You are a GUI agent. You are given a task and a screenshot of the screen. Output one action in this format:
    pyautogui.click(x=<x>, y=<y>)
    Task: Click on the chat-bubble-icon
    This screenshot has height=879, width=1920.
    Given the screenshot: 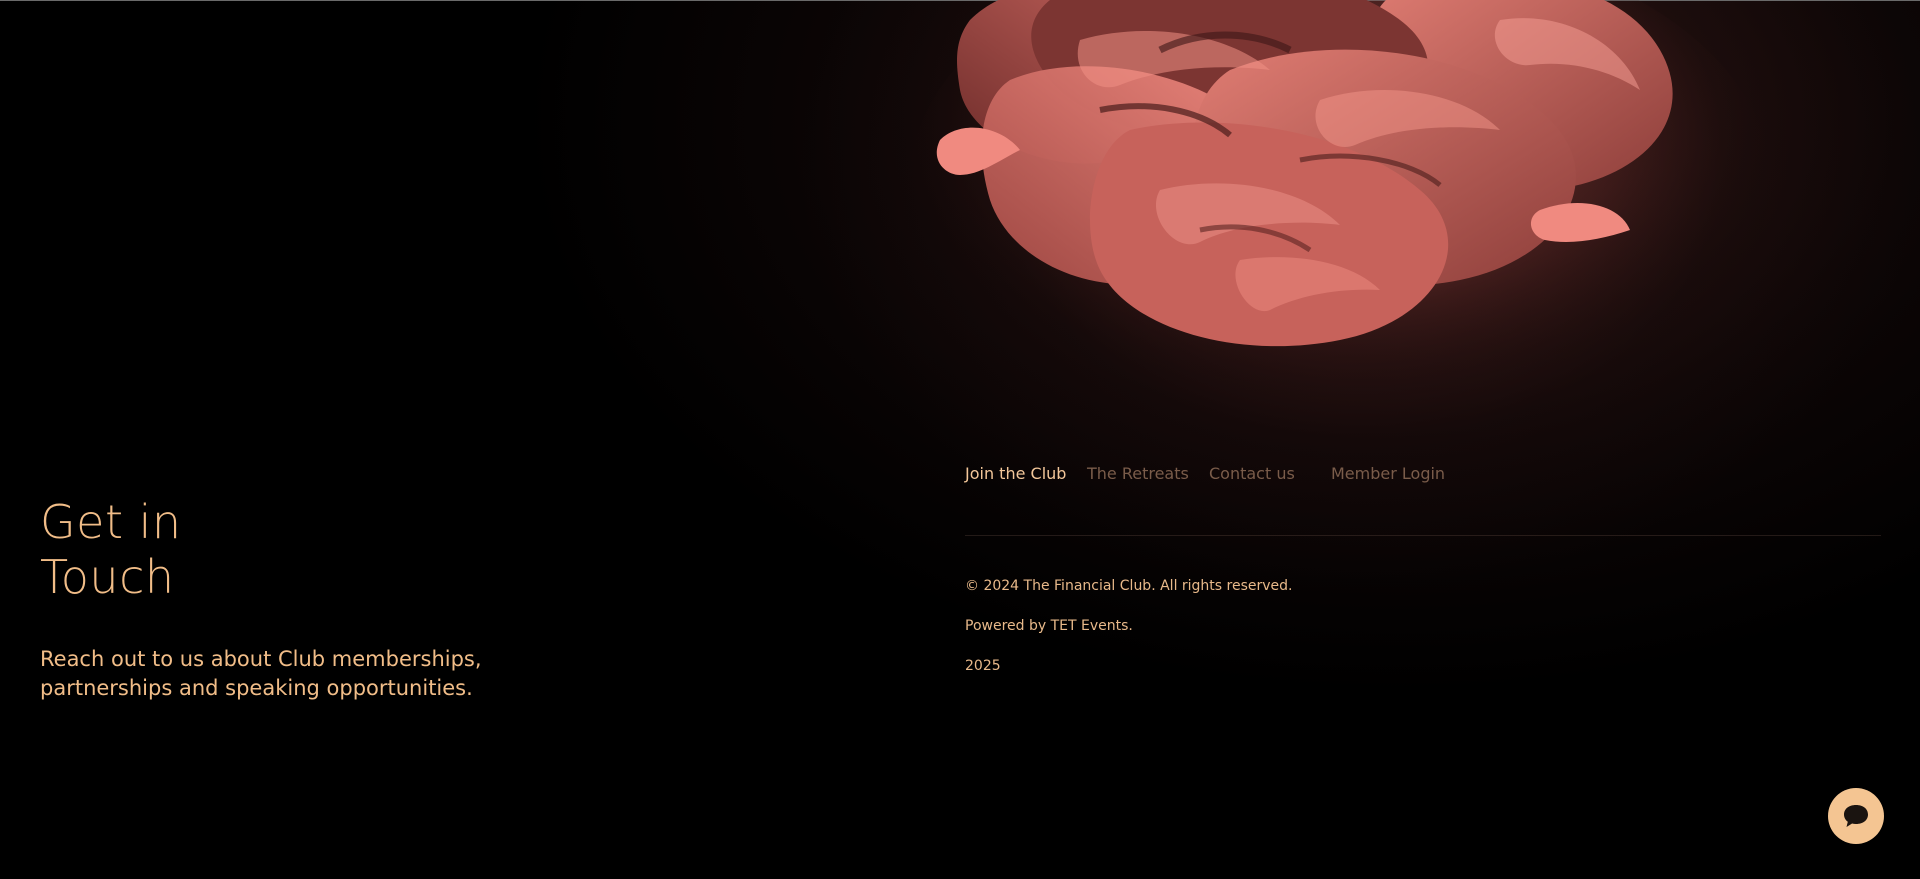 What is the action you would take?
    pyautogui.click(x=1856, y=816)
    